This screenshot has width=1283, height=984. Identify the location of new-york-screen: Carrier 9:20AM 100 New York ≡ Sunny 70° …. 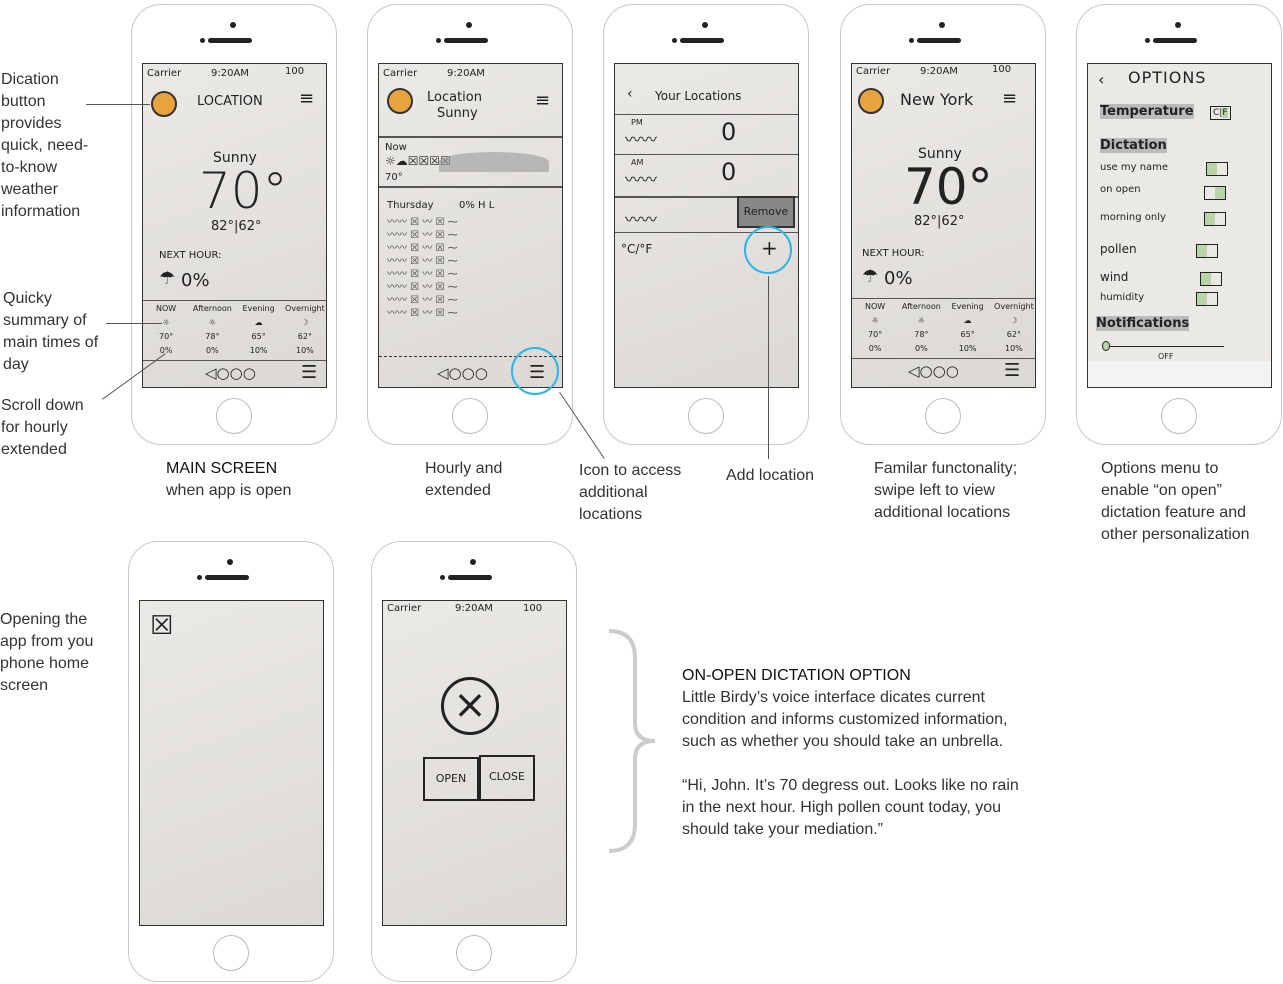
(943, 225).